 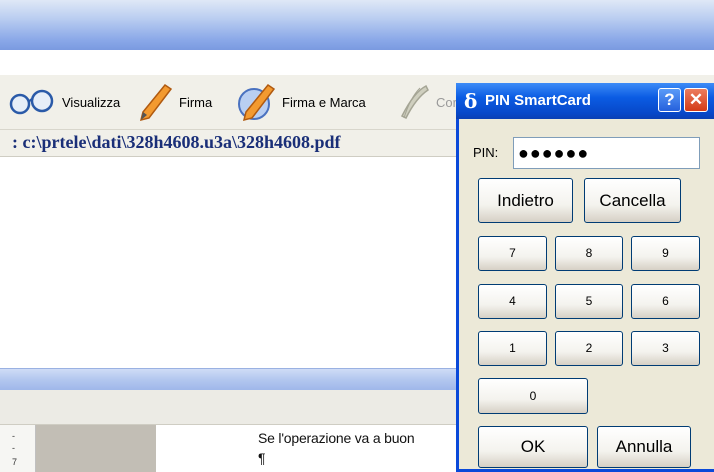 I want to click on pen-stamp-icon, so click(x=257, y=102).